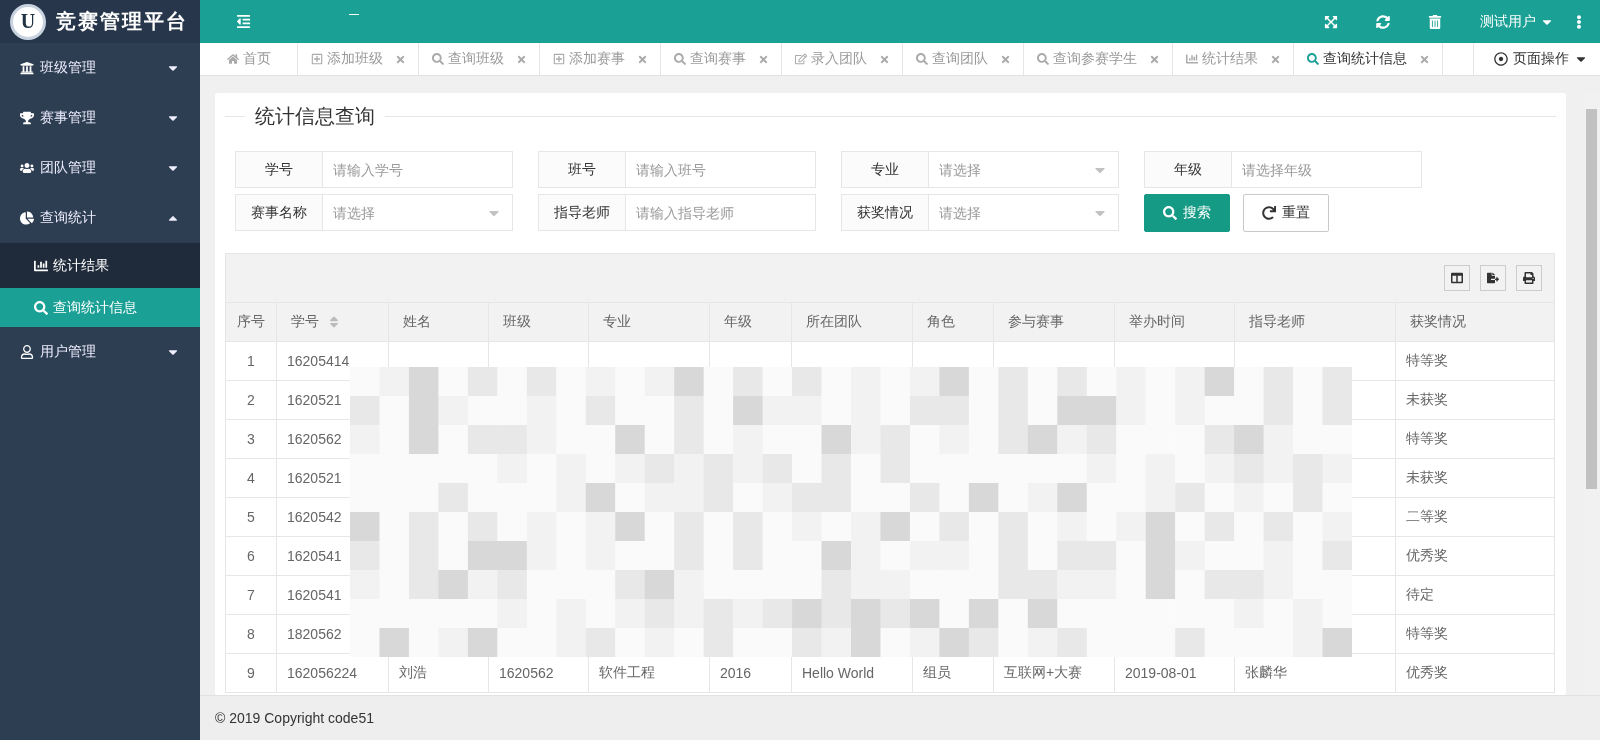 The width and height of the screenshot is (1600, 740). Describe the element at coordinates (27, 118) in the screenshot. I see `trophy-icon` at that location.